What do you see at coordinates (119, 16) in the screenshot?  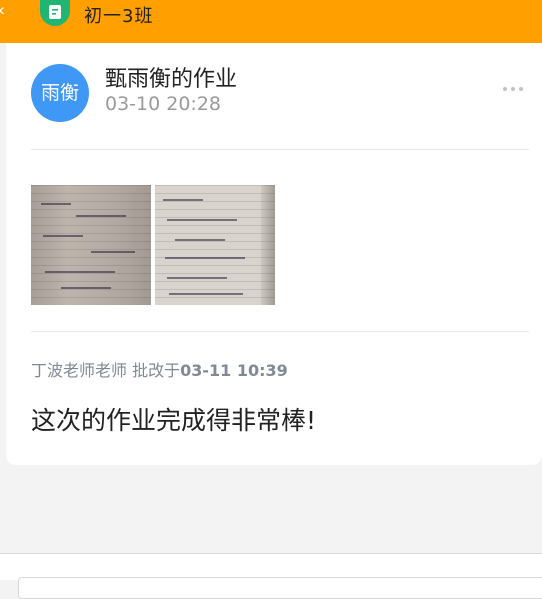 I see `class-name: 初一3班` at bounding box center [119, 16].